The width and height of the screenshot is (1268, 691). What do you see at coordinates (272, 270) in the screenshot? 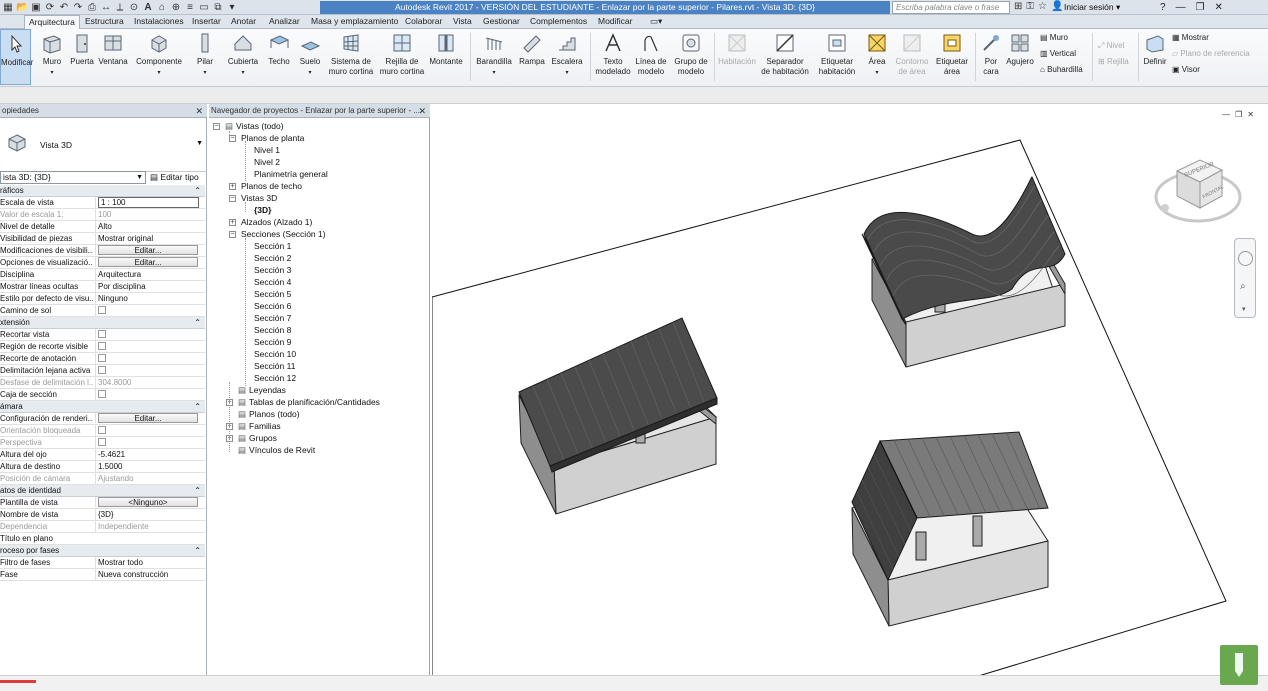
I see `tree-seccion-item: Sección 3` at bounding box center [272, 270].